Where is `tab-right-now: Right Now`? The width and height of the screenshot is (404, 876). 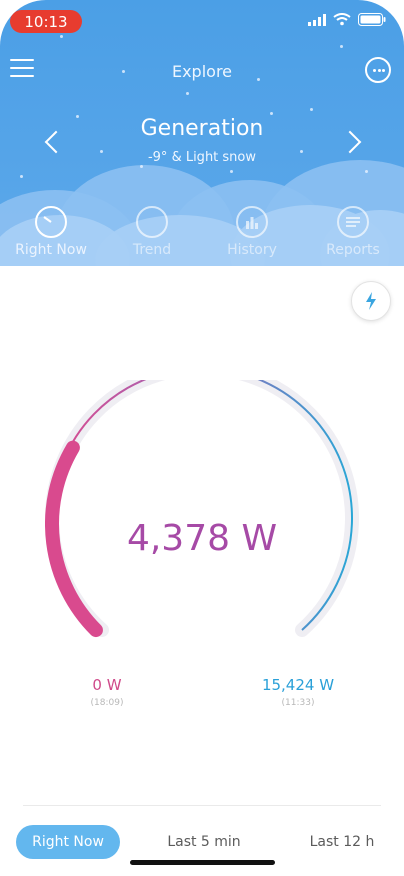 tab-right-now: Right Now is located at coordinates (51, 232).